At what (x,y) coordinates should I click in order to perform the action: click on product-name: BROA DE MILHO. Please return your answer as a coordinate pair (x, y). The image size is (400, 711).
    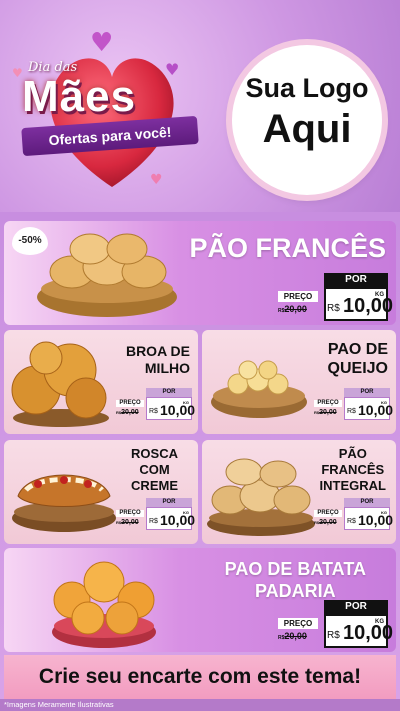
    Looking at the image, I should click on (158, 360).